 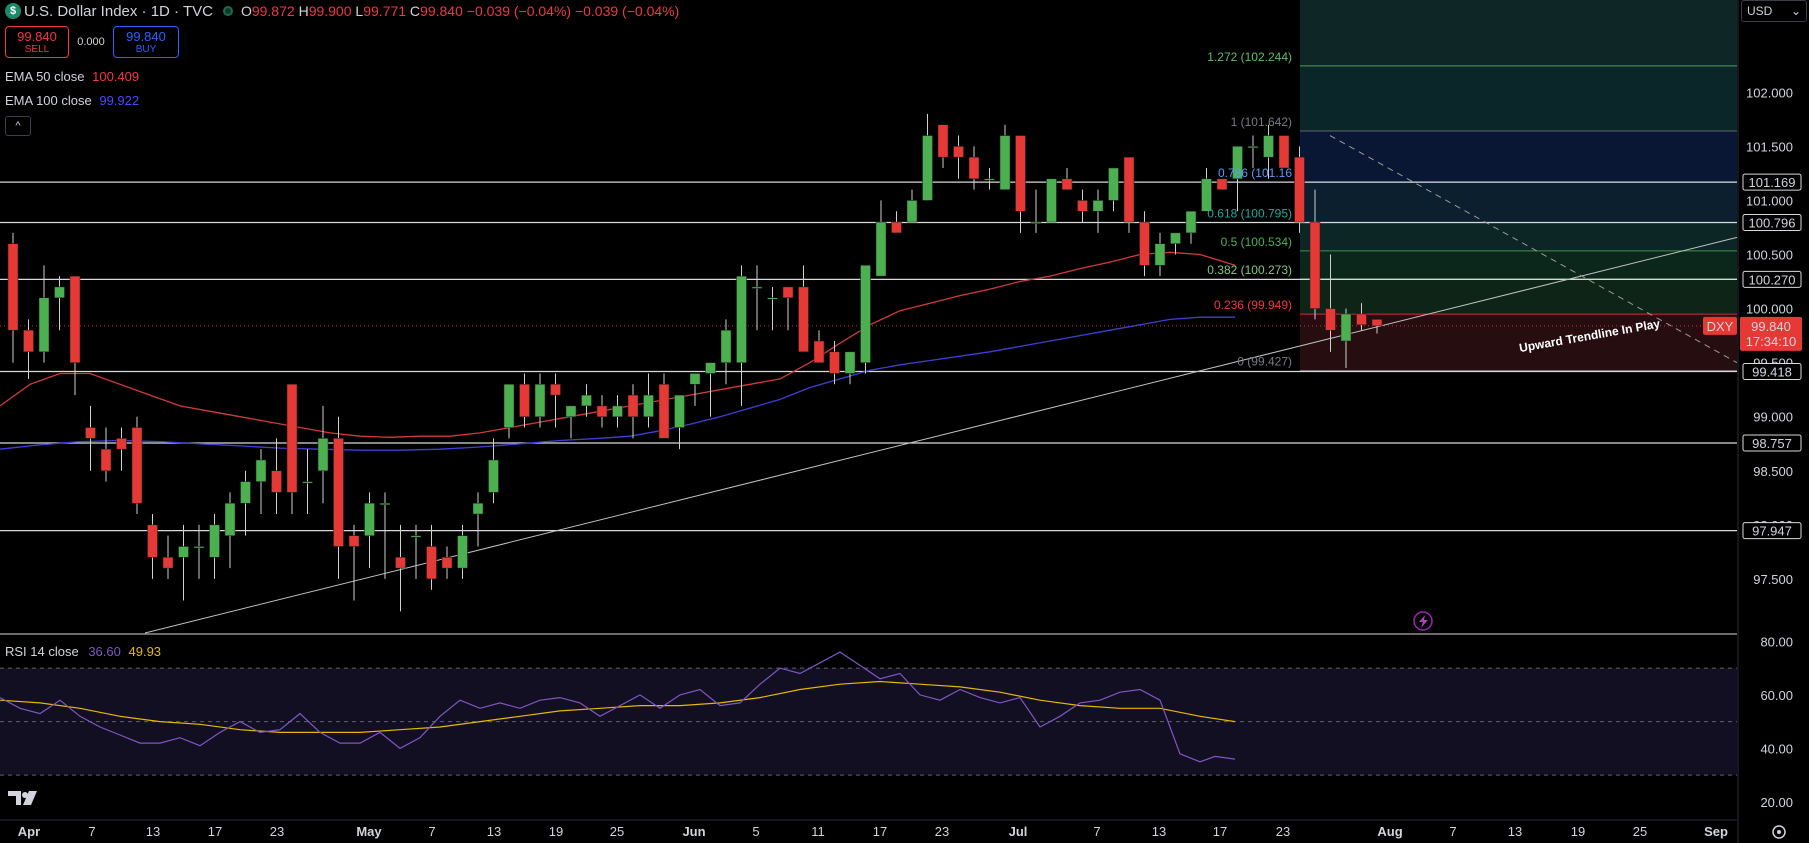 I want to click on flash-icon, so click(x=1423, y=621).